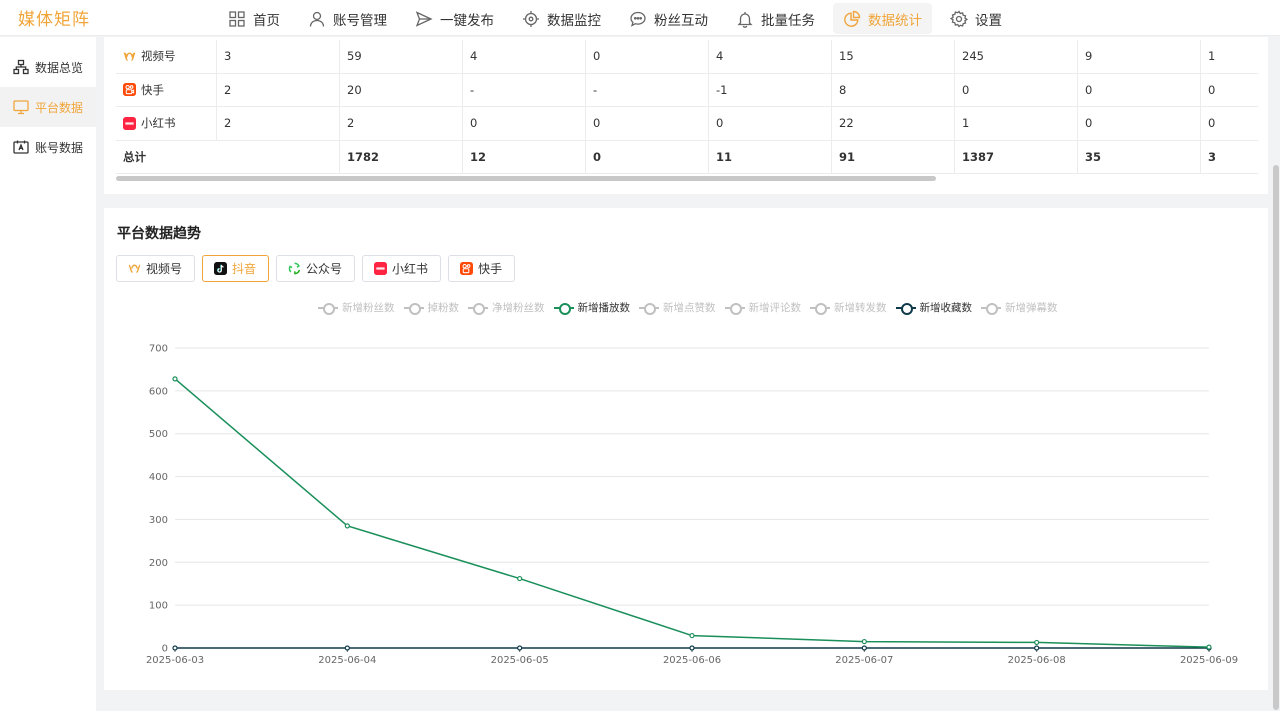 This screenshot has width=1280, height=711. What do you see at coordinates (526, 178) in the screenshot?
I see `table-horizontal-scrollbar` at bounding box center [526, 178].